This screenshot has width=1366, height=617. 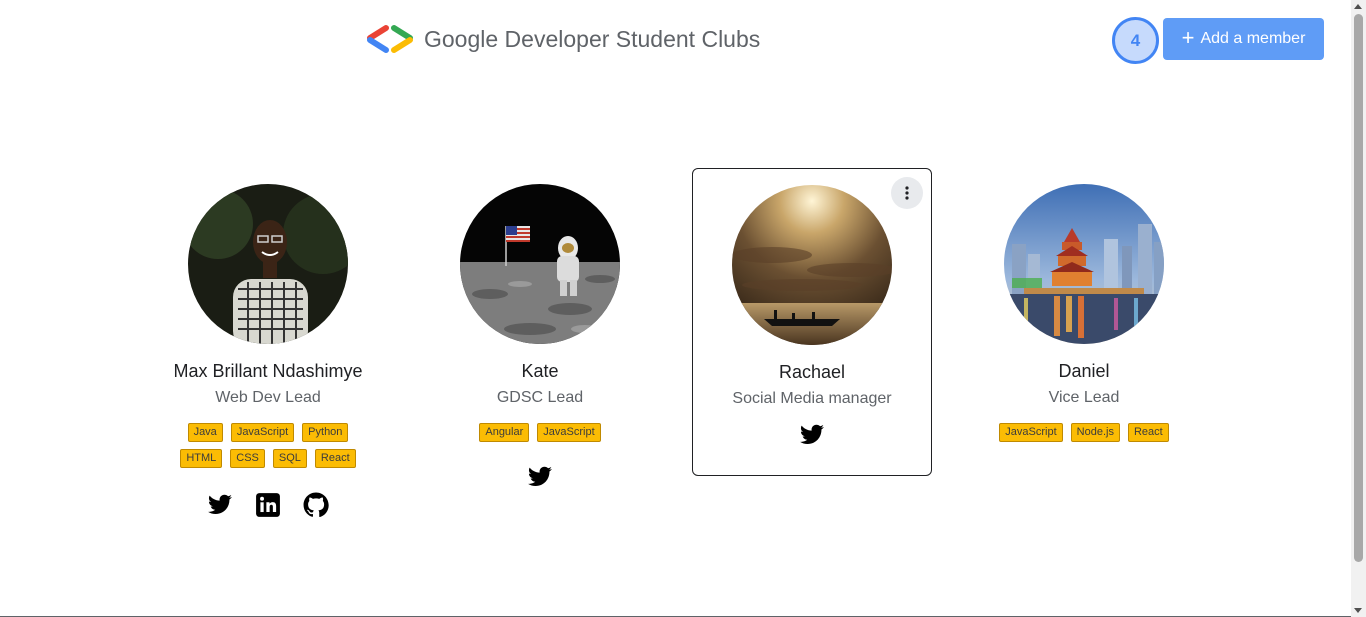 What do you see at coordinates (1358, 610) in the screenshot?
I see `scroll-down-icon` at bounding box center [1358, 610].